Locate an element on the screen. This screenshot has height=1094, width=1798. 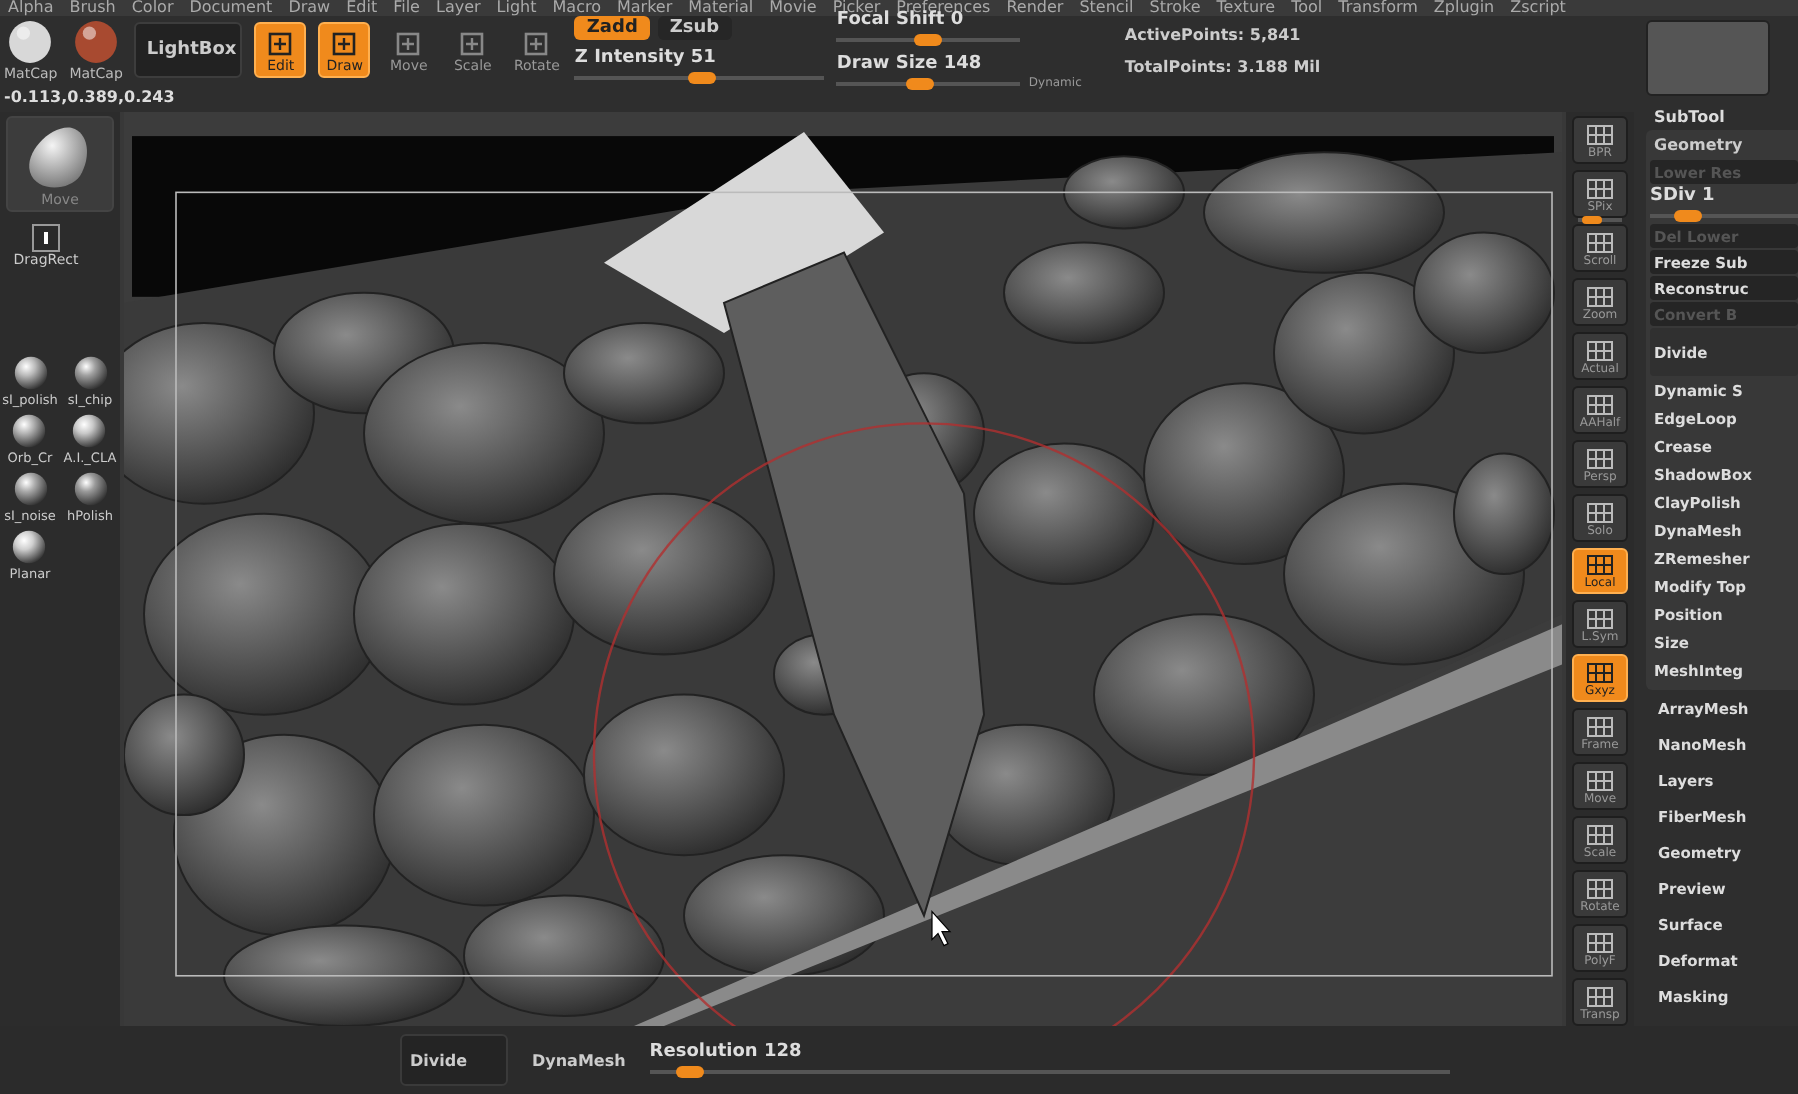
slider-label: Resolution 128 is located at coordinates (726, 1052).